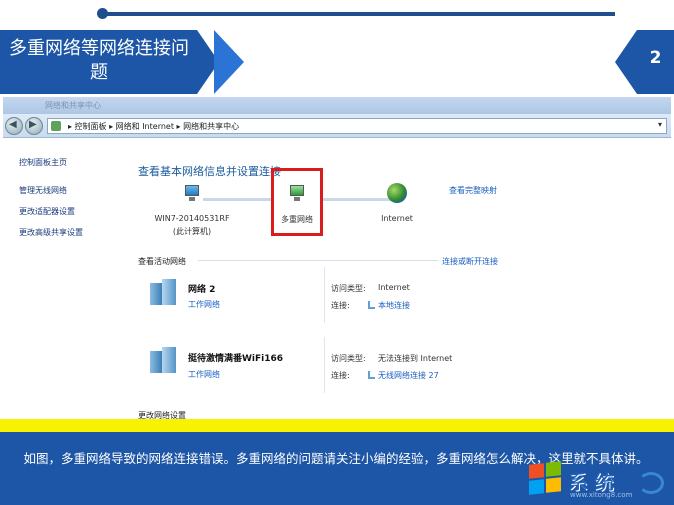 This screenshot has width=674, height=505. I want to click on active-networks-title: 查看活动网络, so click(162, 261).